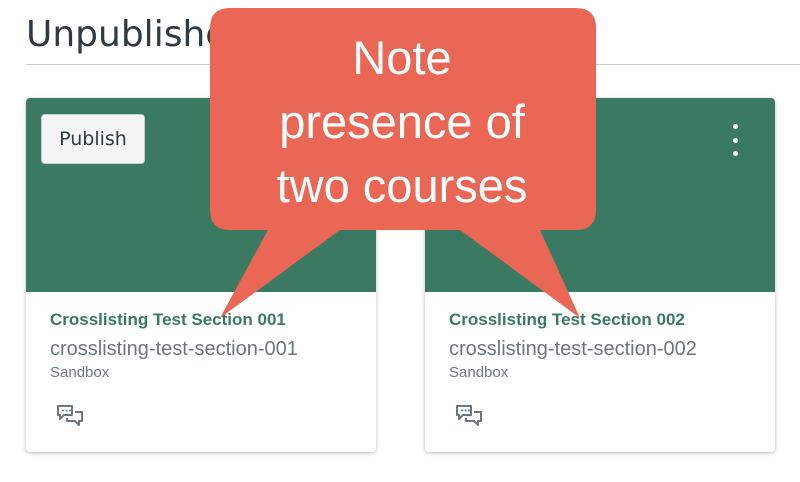  What do you see at coordinates (93, 139) in the screenshot?
I see `publish-button: Publish` at bounding box center [93, 139].